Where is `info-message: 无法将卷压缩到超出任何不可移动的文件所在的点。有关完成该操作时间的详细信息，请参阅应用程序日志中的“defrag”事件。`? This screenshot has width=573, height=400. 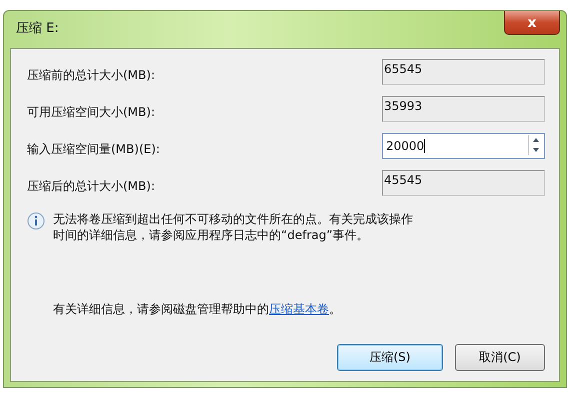
info-message: 无法将卷压缩到超出任何不可移动的文件所在的点。有关完成该操作时间的详细信息，请参阅应用程序日志中的“defrag”事件。 is located at coordinates (233, 227).